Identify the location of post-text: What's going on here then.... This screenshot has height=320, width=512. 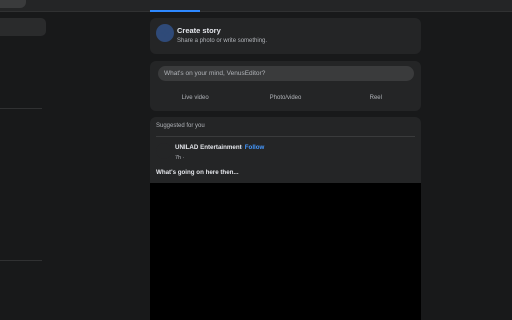
(197, 172).